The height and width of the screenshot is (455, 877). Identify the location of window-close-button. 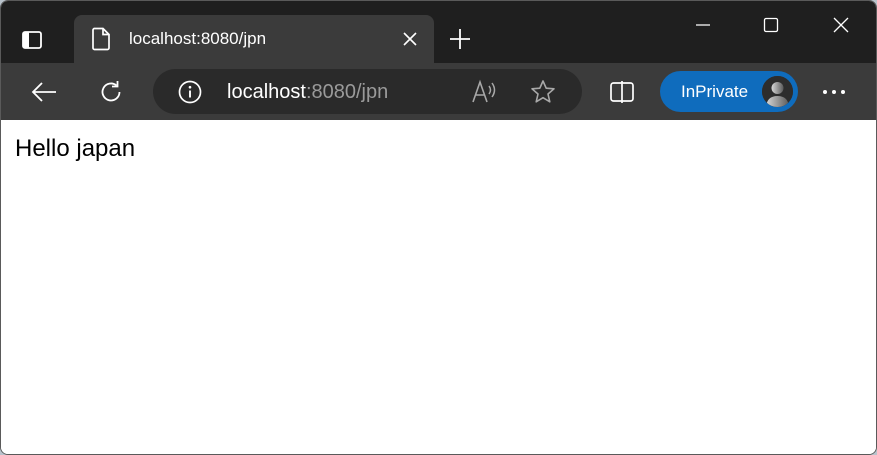
(841, 25).